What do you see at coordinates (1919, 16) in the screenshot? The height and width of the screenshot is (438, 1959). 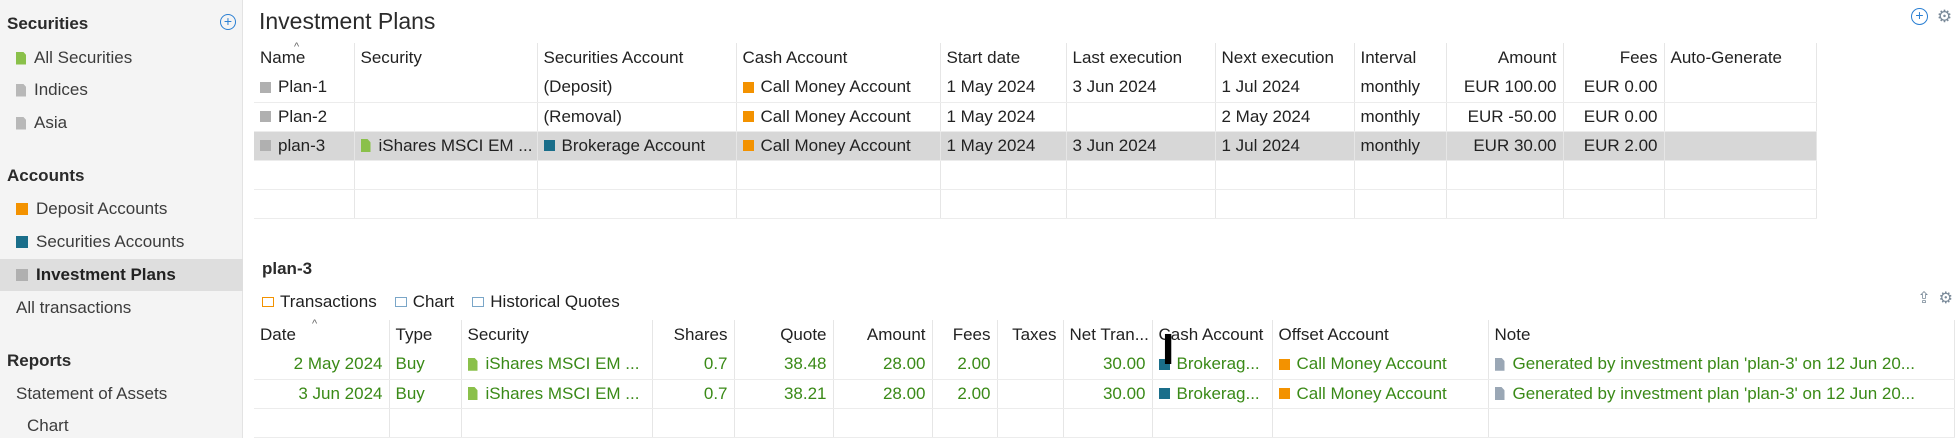 I see `add-plan-icon: +` at bounding box center [1919, 16].